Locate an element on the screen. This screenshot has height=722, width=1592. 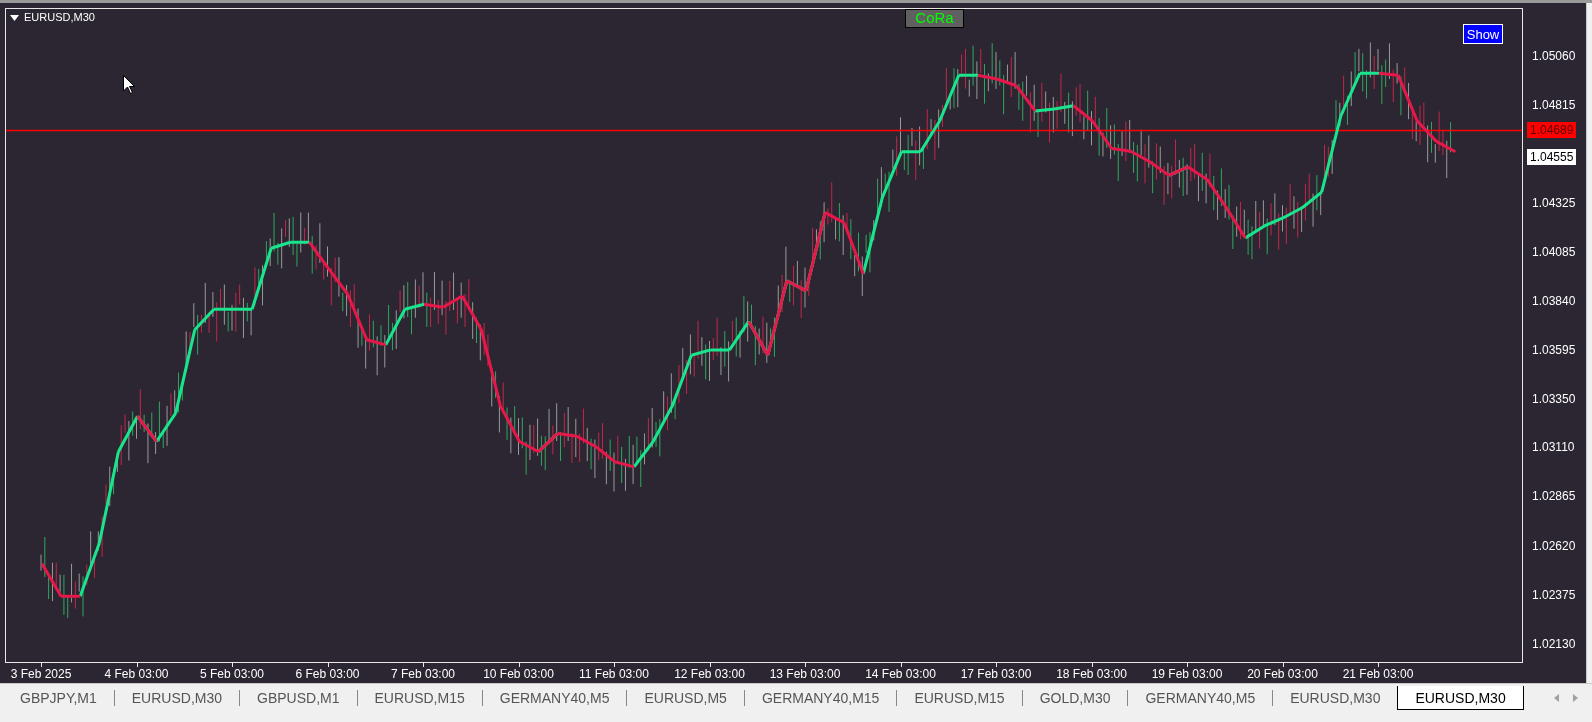
time-axis-label: 11 Feb 03:00 is located at coordinates (614, 674).